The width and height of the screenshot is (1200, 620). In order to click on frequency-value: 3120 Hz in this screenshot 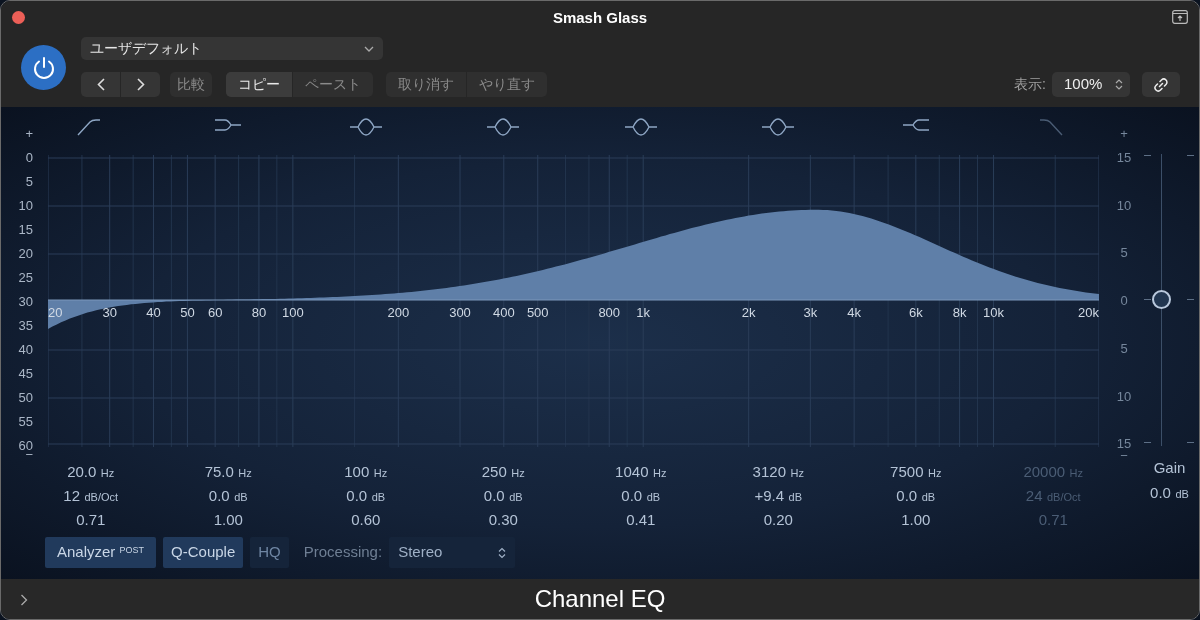, I will do `click(778, 471)`.